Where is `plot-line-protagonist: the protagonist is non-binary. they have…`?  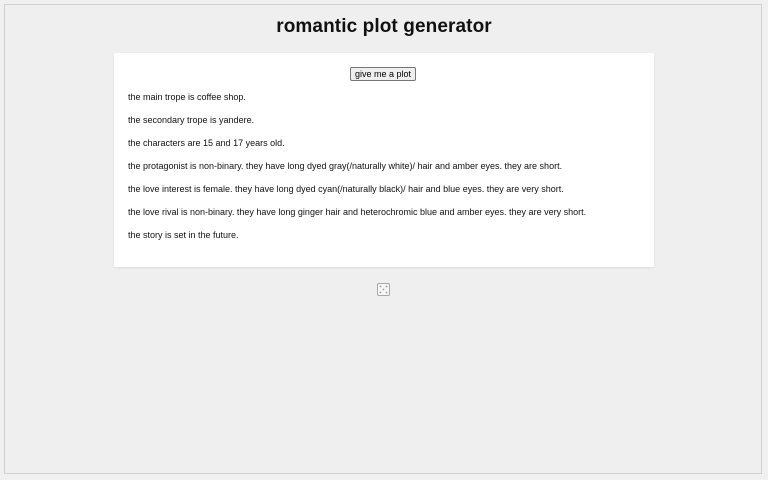 plot-line-protagonist: the protagonist is non-binary. they have… is located at coordinates (345, 166).